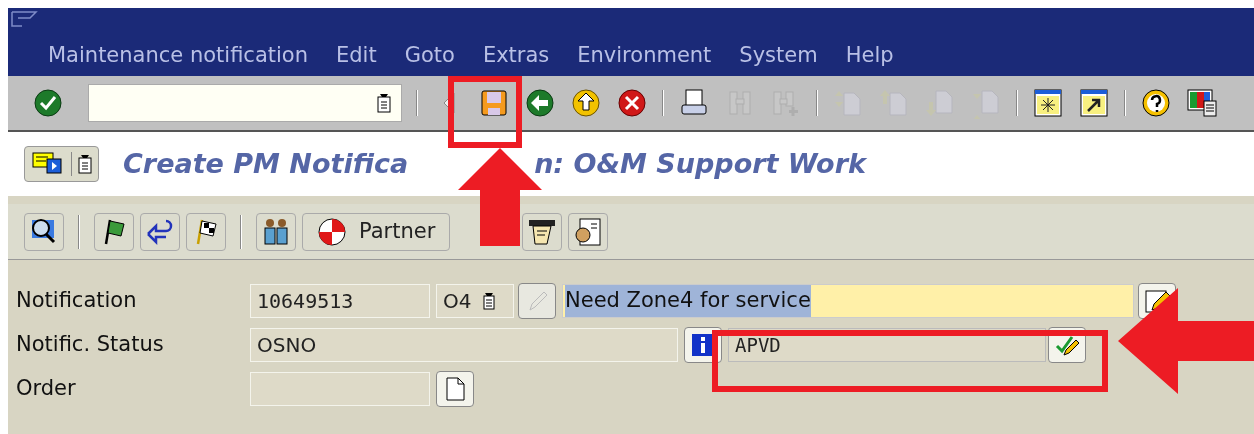 This screenshot has height=434, width=1254. I want to click on partner-button: Partner, so click(376, 231).